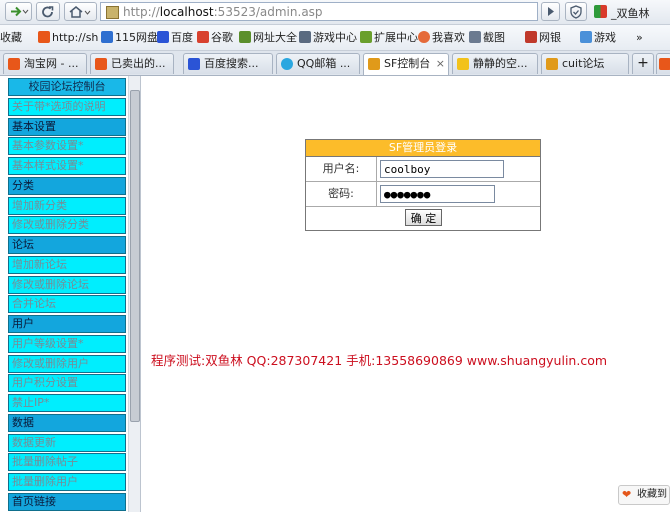  Describe the element at coordinates (129, 37) in the screenshot. I see `favorite-item: 115网盘` at that location.